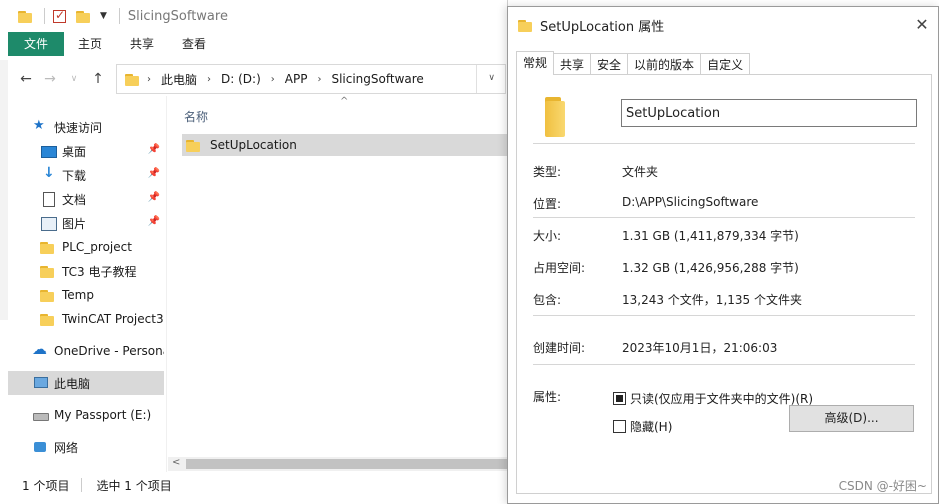 This screenshot has height=504, width=939. Describe the element at coordinates (74, 151) in the screenshot. I see `nav-label: 桌面` at that location.